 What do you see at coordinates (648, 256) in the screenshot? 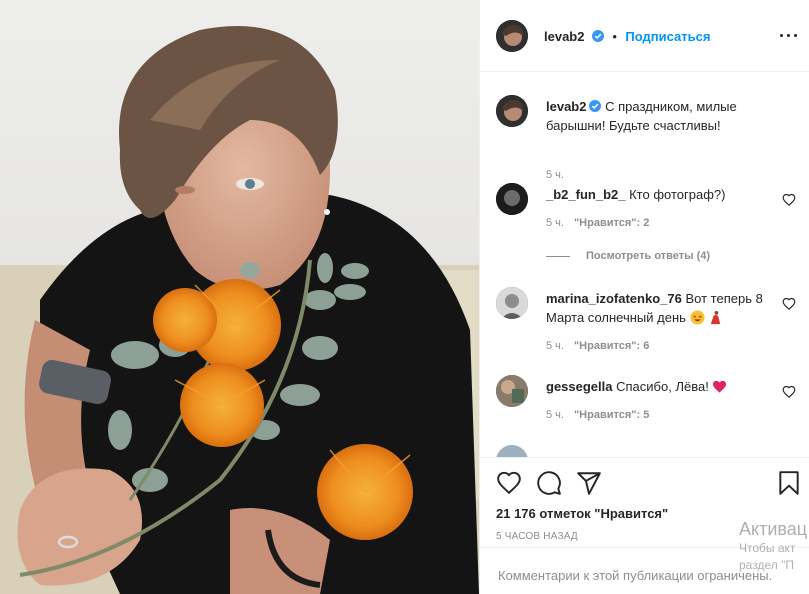
I see `view-replies-label: Посмотреть ответы (4)` at bounding box center [648, 256].